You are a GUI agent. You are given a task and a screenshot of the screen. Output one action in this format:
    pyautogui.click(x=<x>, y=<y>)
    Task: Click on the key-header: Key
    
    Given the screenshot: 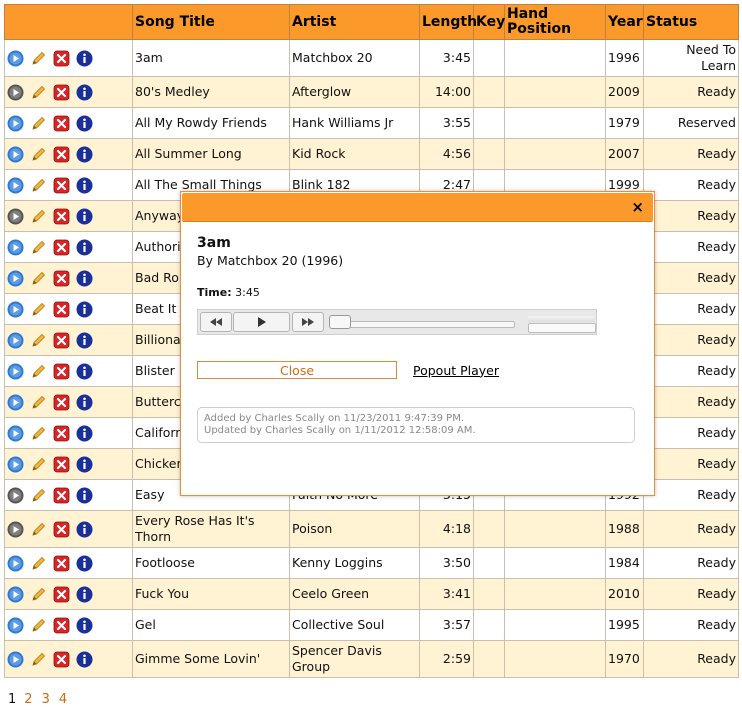 What is the action you would take?
    pyautogui.click(x=489, y=22)
    